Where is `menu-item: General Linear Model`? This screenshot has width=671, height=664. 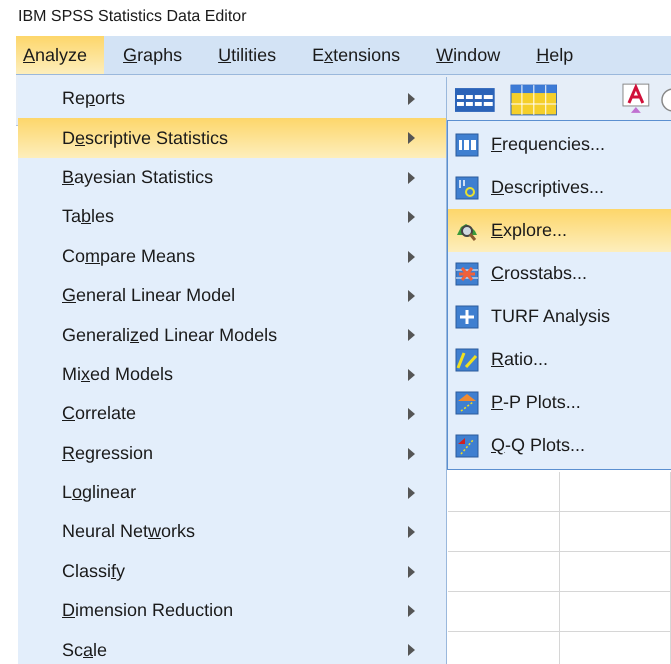
menu-item: General Linear Model is located at coordinates (232, 296).